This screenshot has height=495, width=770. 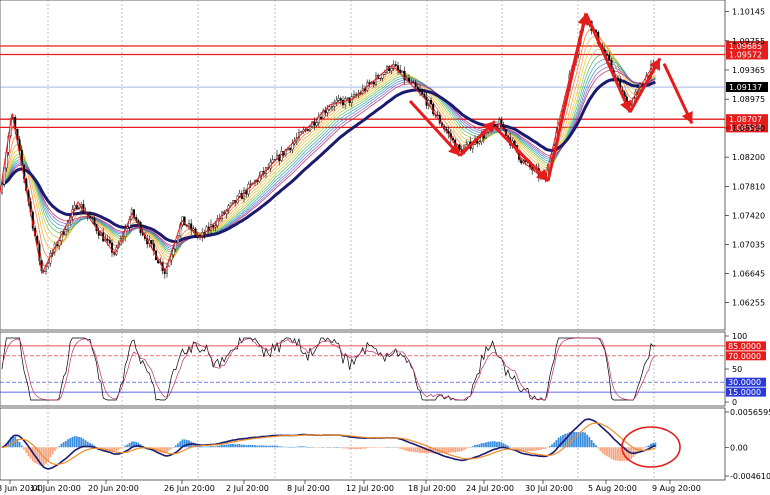 I want to click on level-tag-label: 1.09572, so click(x=745, y=54).